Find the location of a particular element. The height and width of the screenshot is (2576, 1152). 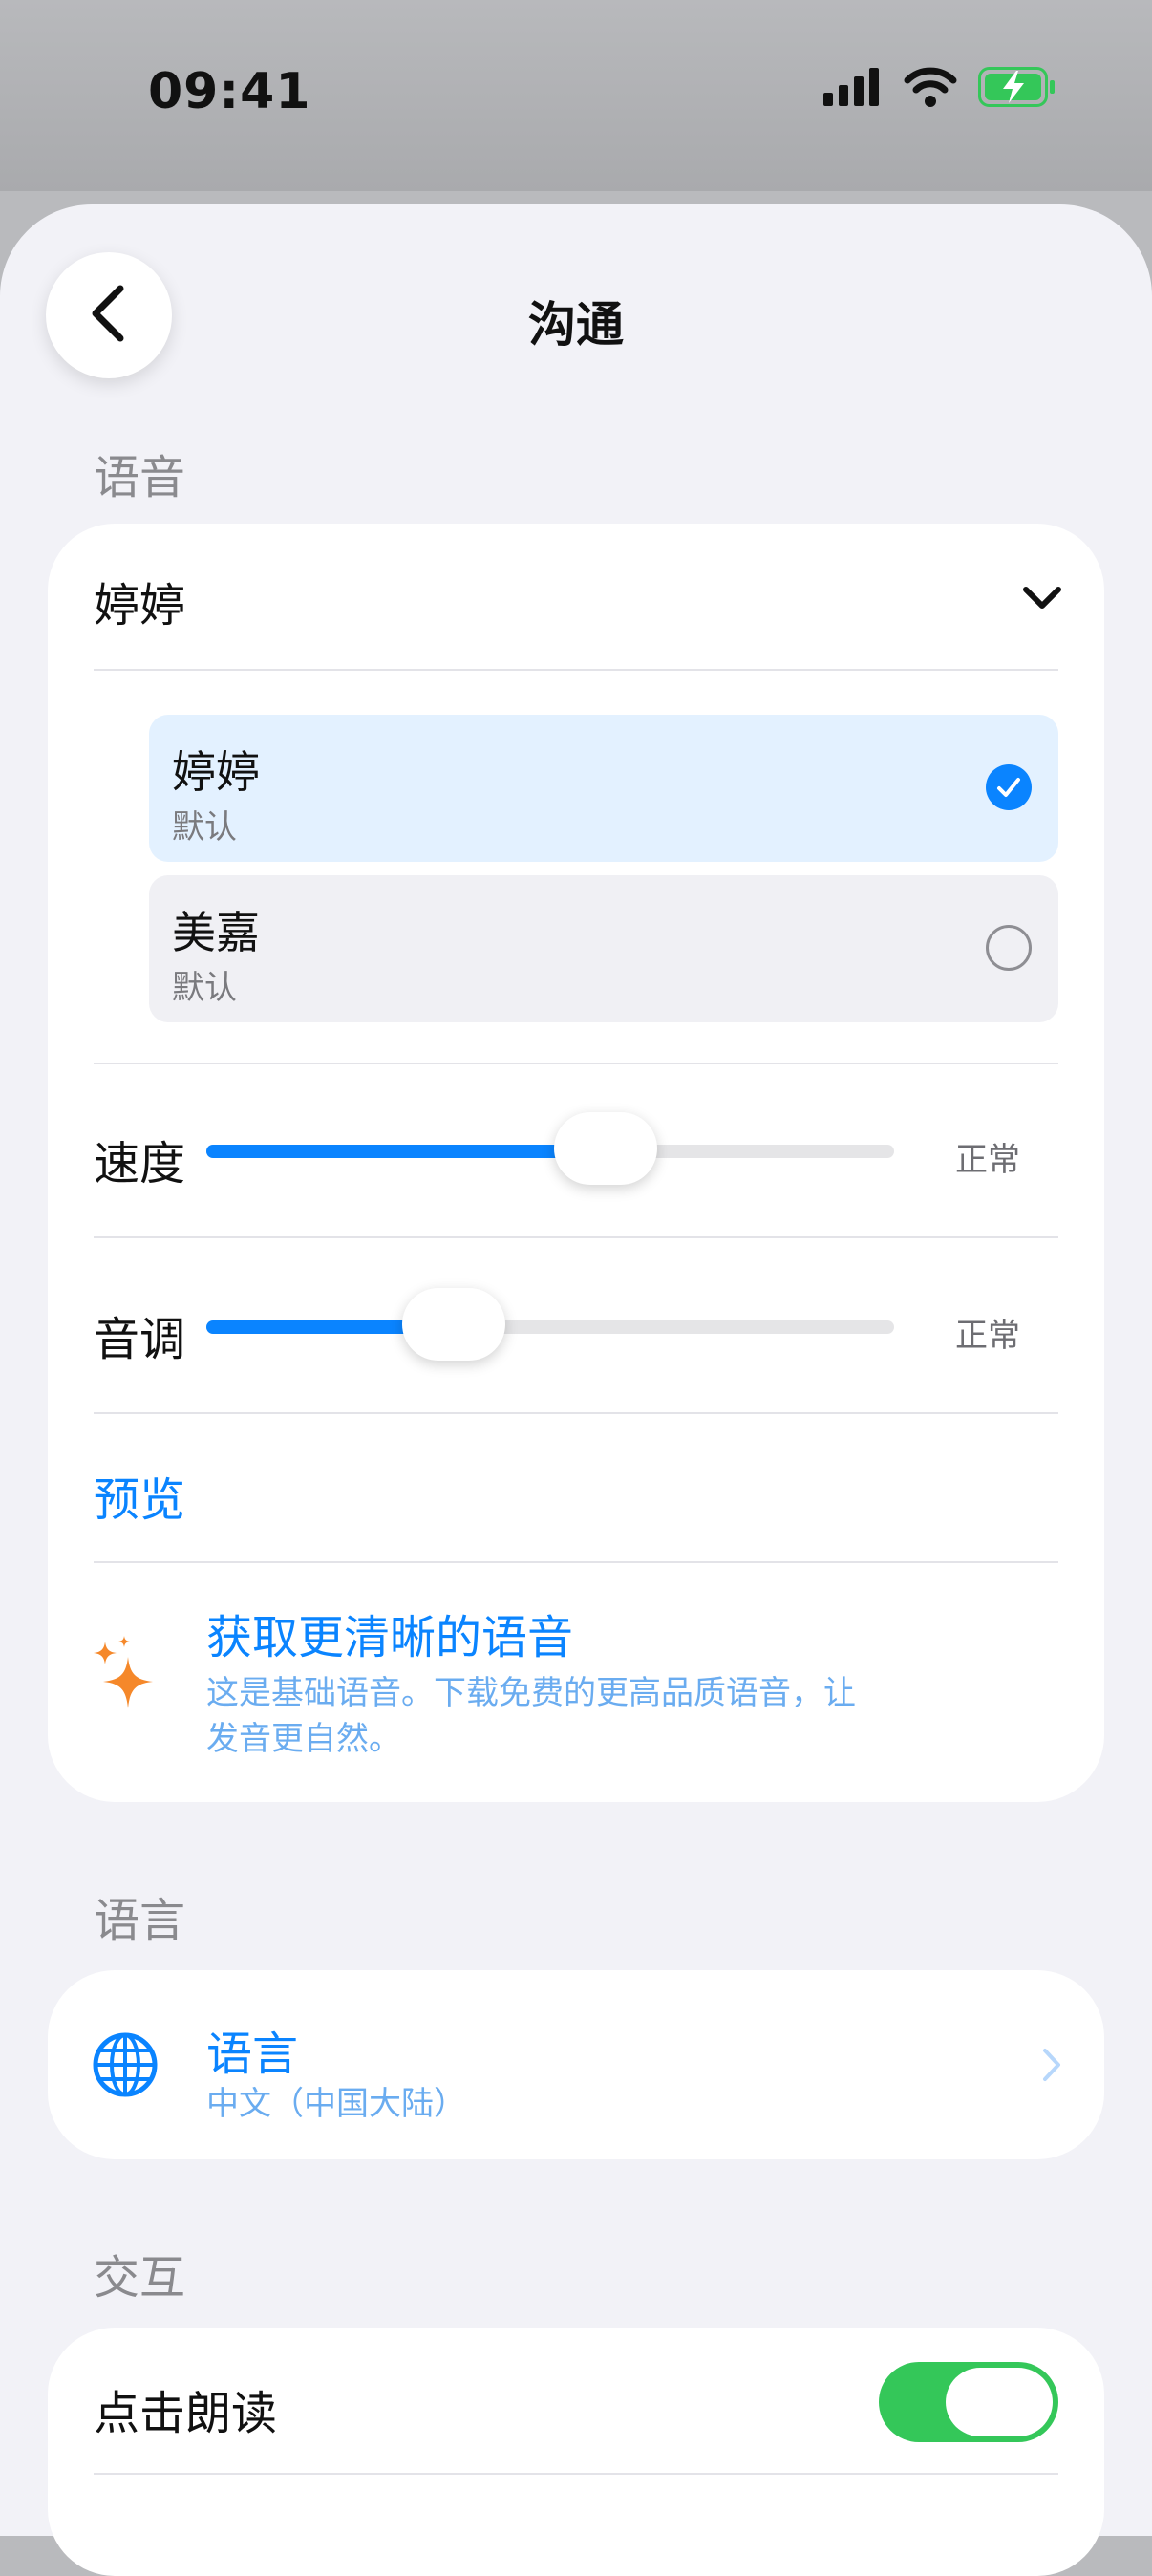

voice-option-meijia: 美嘉 默认 is located at coordinates (603, 948).